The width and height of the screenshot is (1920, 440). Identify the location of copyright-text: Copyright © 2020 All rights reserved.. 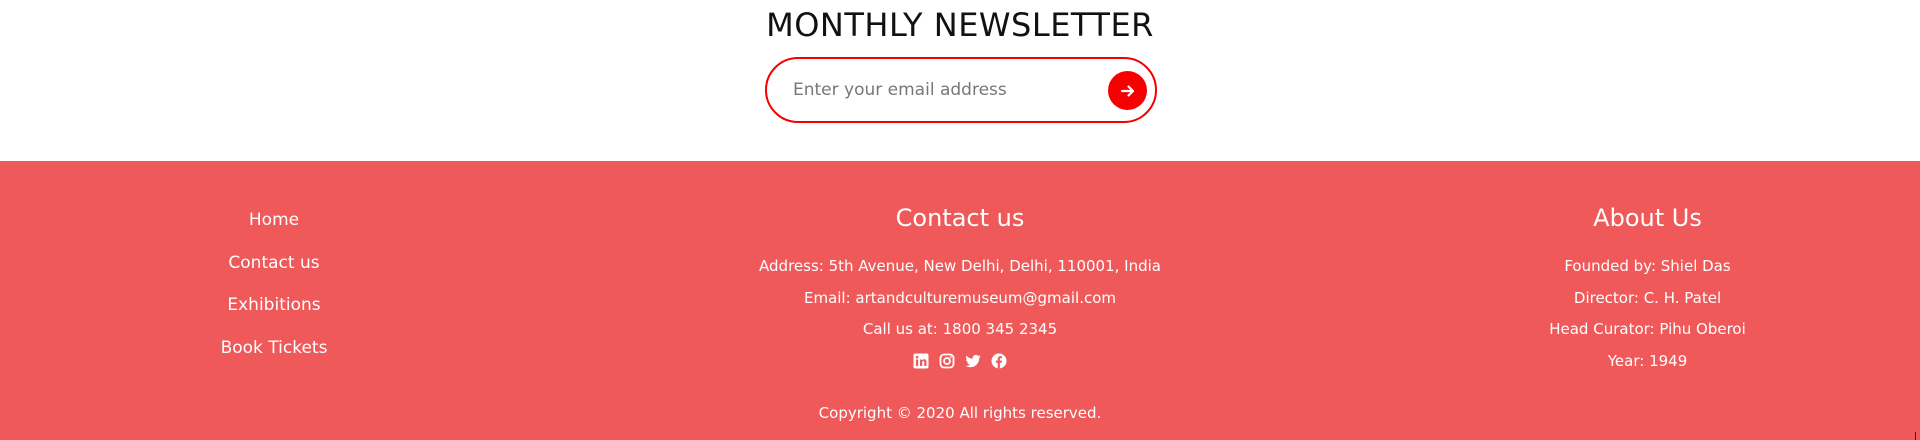
(960, 413).